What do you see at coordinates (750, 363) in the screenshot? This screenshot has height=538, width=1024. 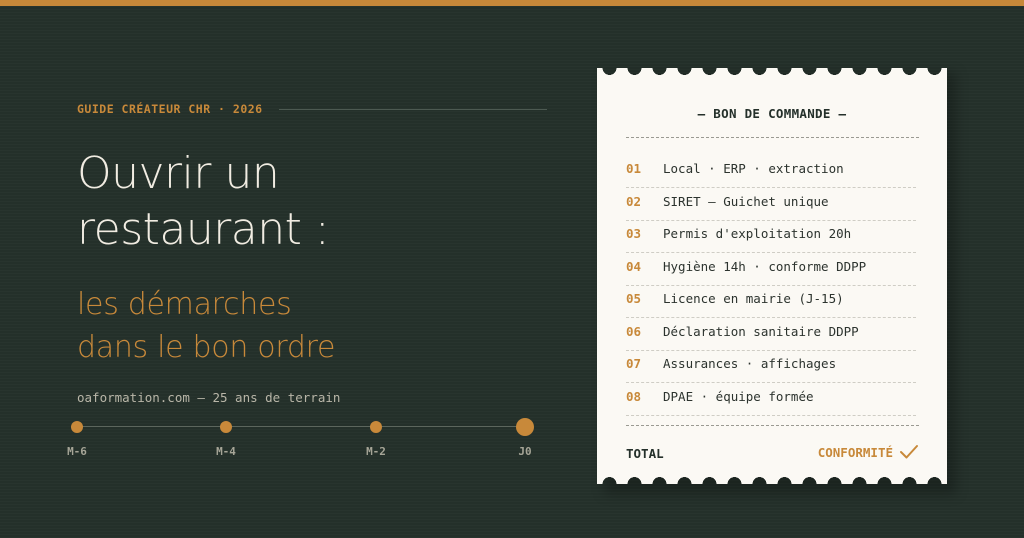 I see `receipt-item-text: Assurances · affichages` at bounding box center [750, 363].